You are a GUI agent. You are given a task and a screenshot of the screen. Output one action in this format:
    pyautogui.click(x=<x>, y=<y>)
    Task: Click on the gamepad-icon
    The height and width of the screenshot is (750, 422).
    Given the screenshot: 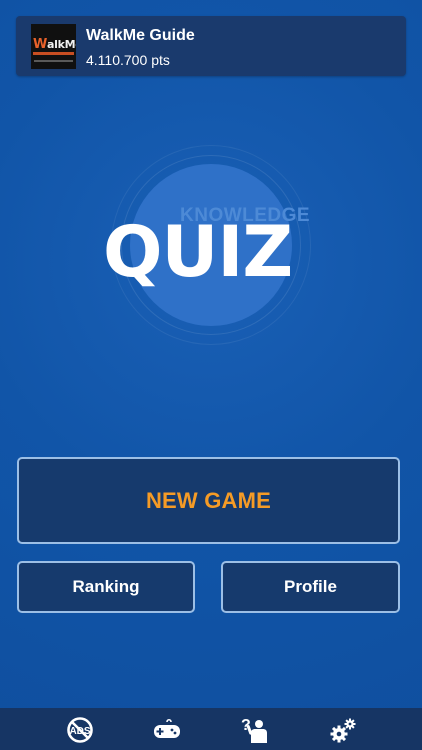 What is the action you would take?
    pyautogui.click(x=167, y=728)
    